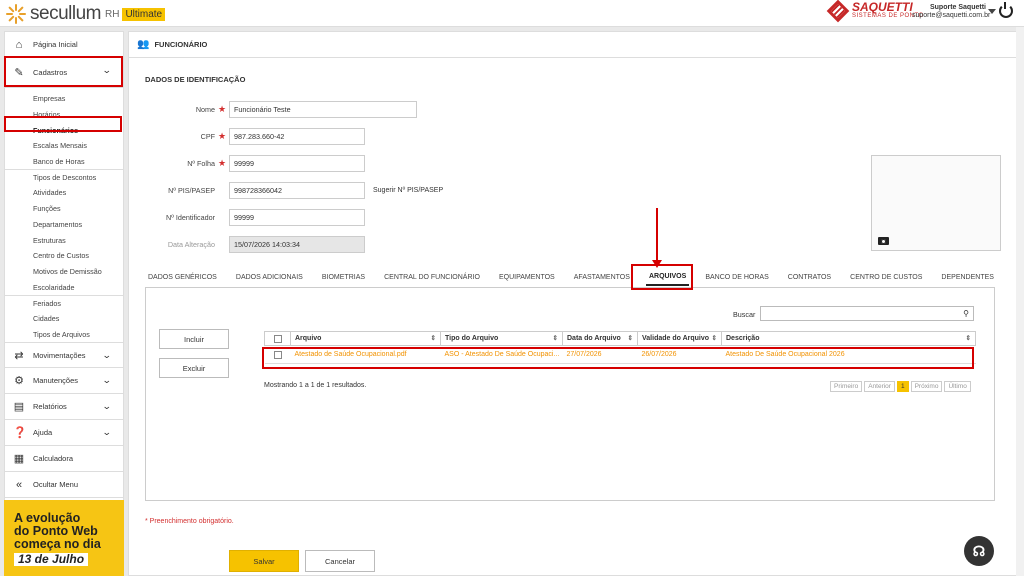 The height and width of the screenshot is (576, 1024). Describe the element at coordinates (297, 136) in the screenshot. I see `cpf-input: 987.283.660-42` at that location.